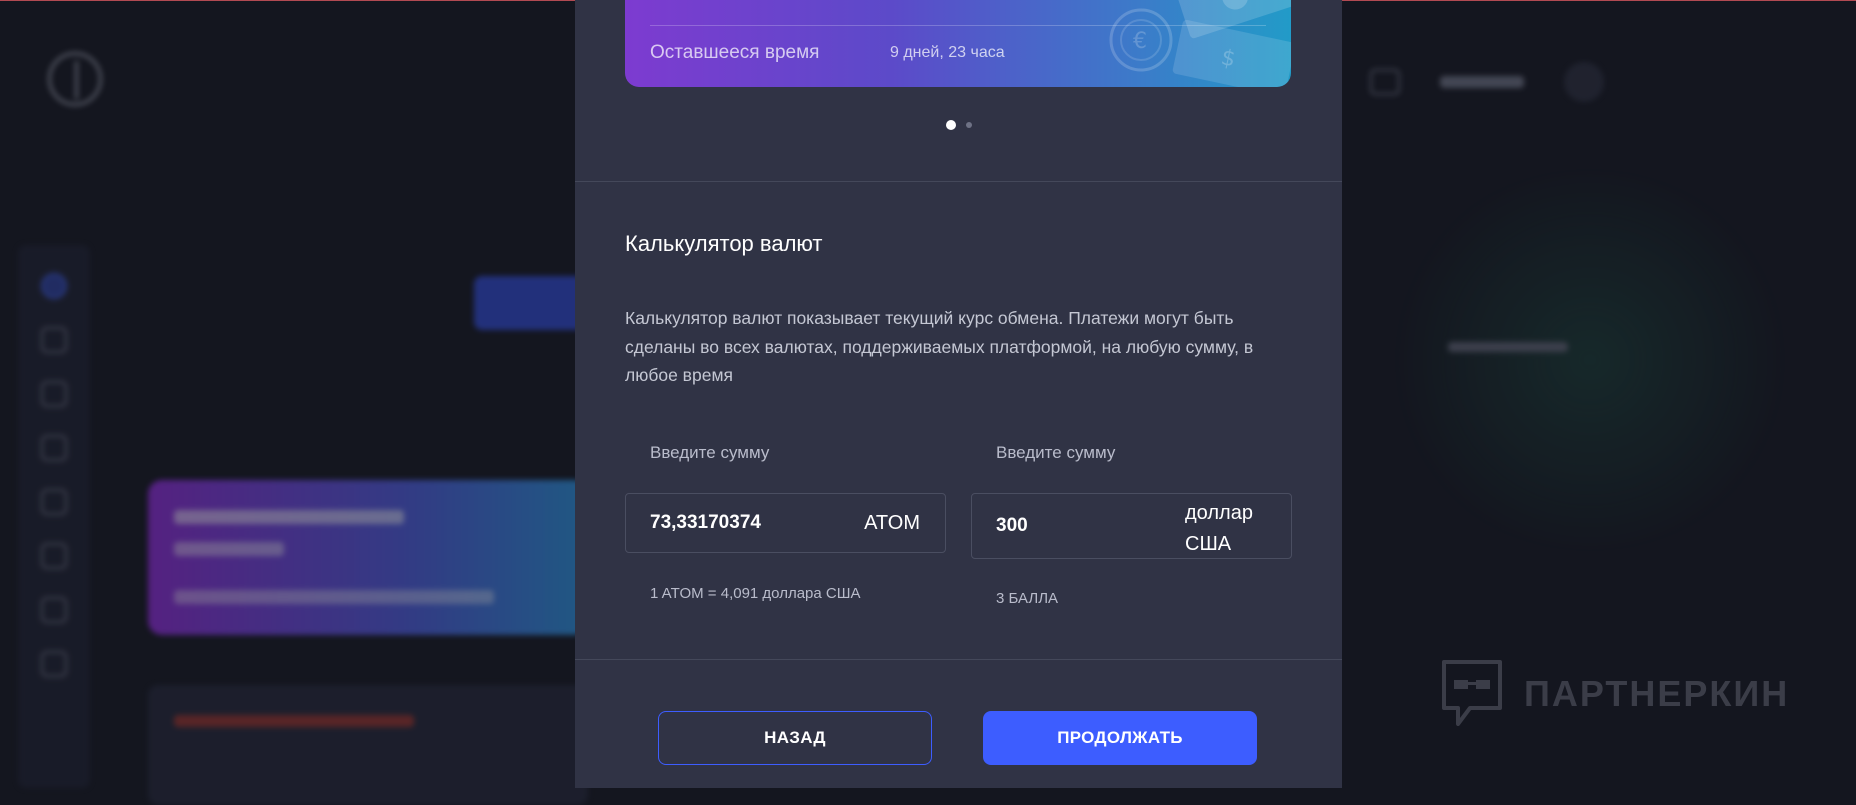 Image resolution: width=1856 pixels, height=805 pixels. I want to click on usd-amount-field: доллар США, so click(1131, 526).